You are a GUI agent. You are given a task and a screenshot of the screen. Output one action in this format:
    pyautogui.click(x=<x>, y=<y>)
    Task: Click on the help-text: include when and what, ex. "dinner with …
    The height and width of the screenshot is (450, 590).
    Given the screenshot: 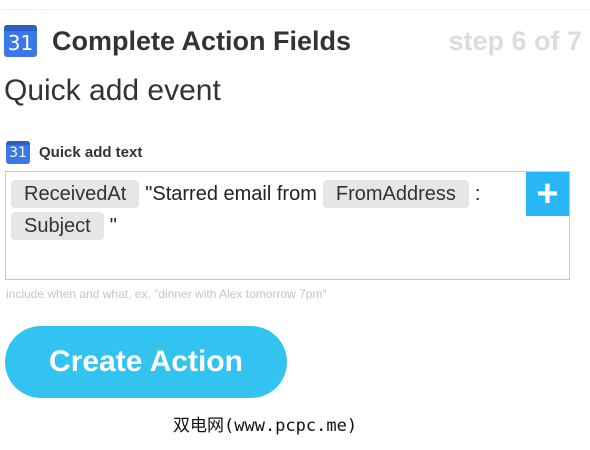 What is the action you would take?
    pyautogui.click(x=166, y=294)
    